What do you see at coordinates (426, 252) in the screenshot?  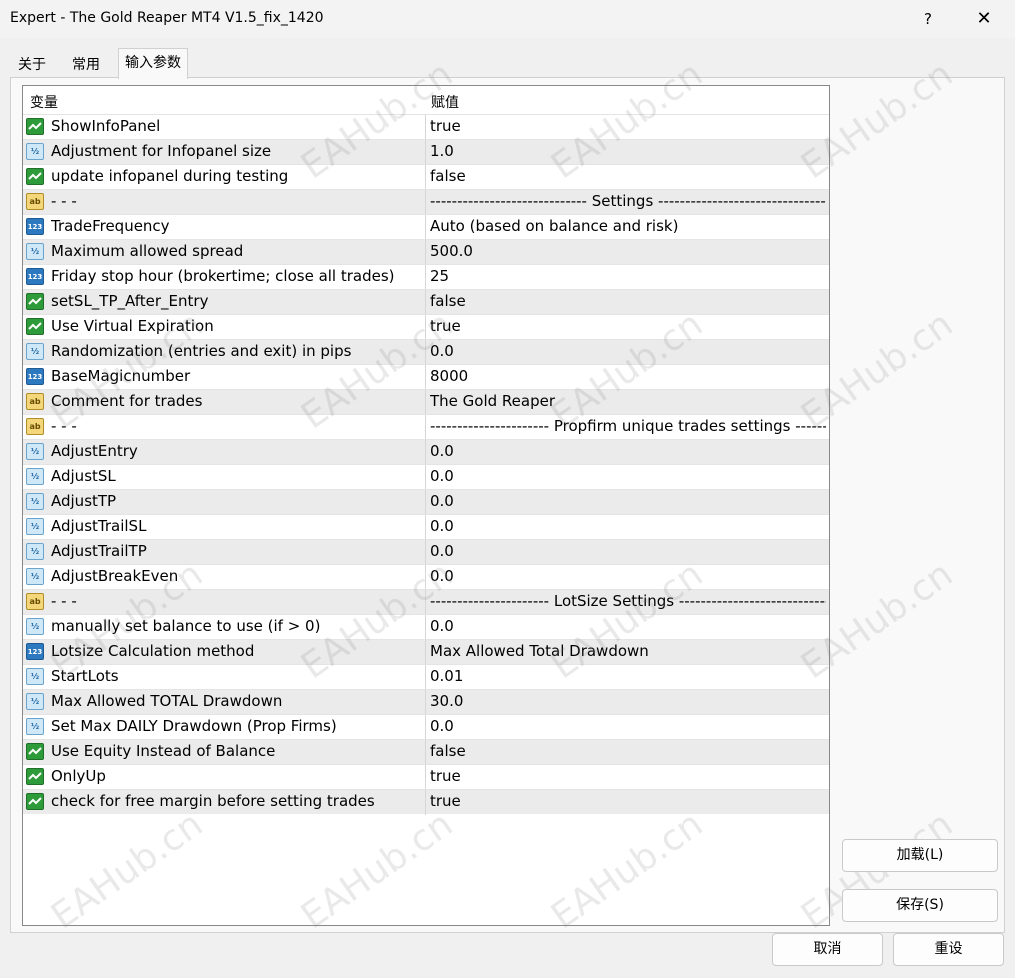 I see `table-row: ½ Maximum allowed spread 500.0` at bounding box center [426, 252].